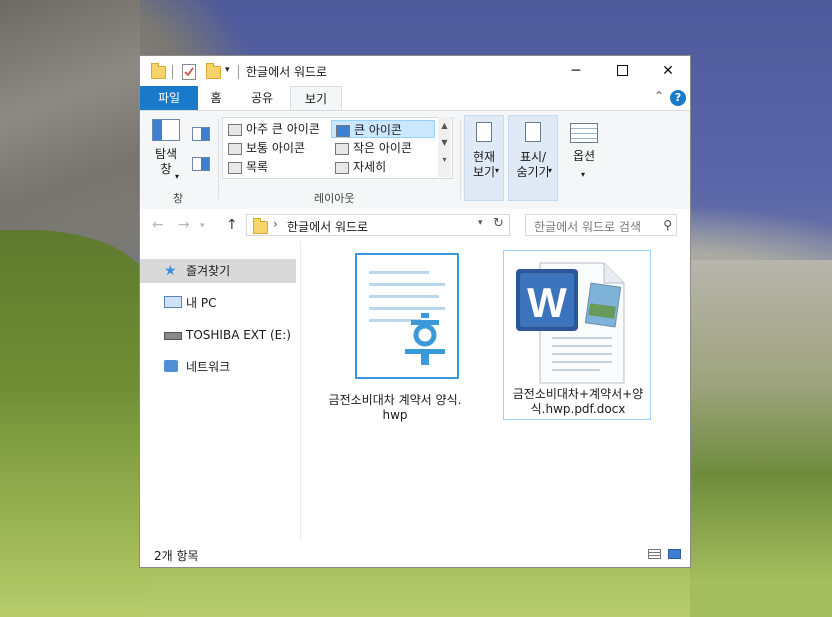  I want to click on layout-large-icons: 큰 아이콘, so click(383, 129).